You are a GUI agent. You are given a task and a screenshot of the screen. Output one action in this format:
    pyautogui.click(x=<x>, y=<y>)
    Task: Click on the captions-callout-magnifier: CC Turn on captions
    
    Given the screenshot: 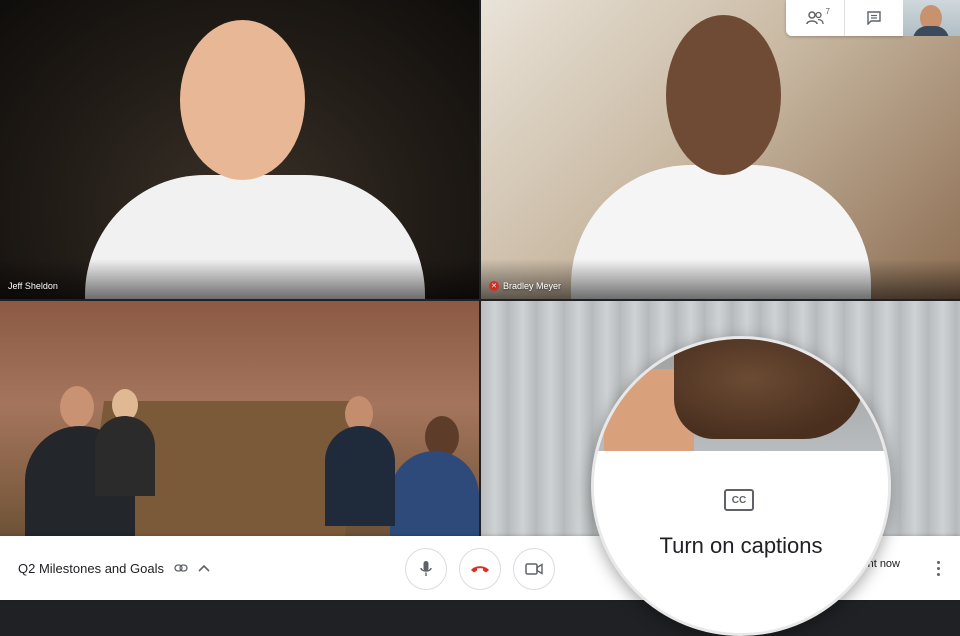 What is the action you would take?
    pyautogui.click(x=741, y=486)
    